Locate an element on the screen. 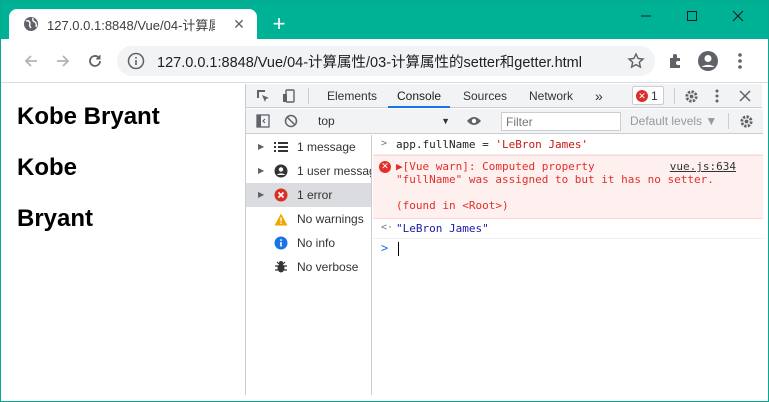  clear-console-icon is located at coordinates (291, 121).